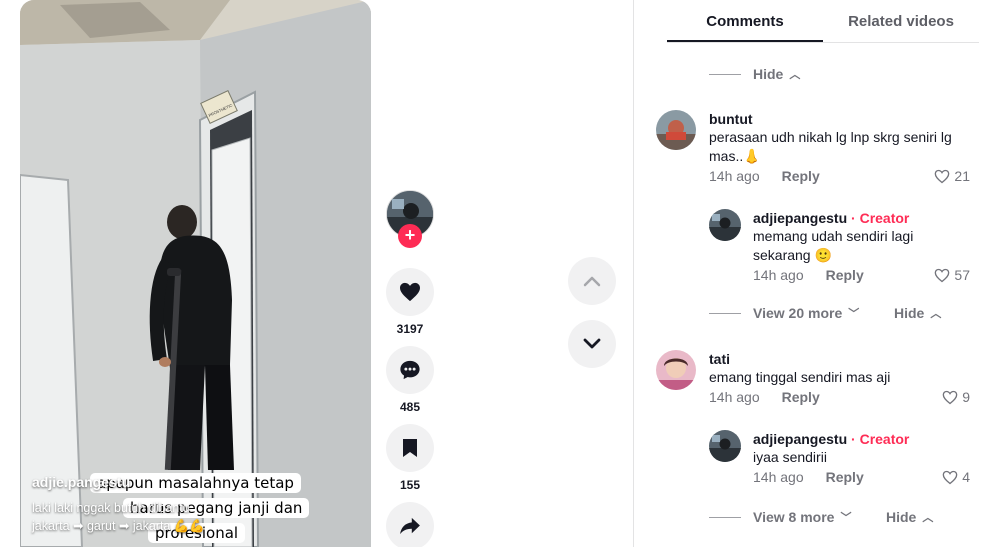 This screenshot has height=547, width=1000. I want to click on comment-text: emang tinggal sendiri mas aji, so click(800, 377).